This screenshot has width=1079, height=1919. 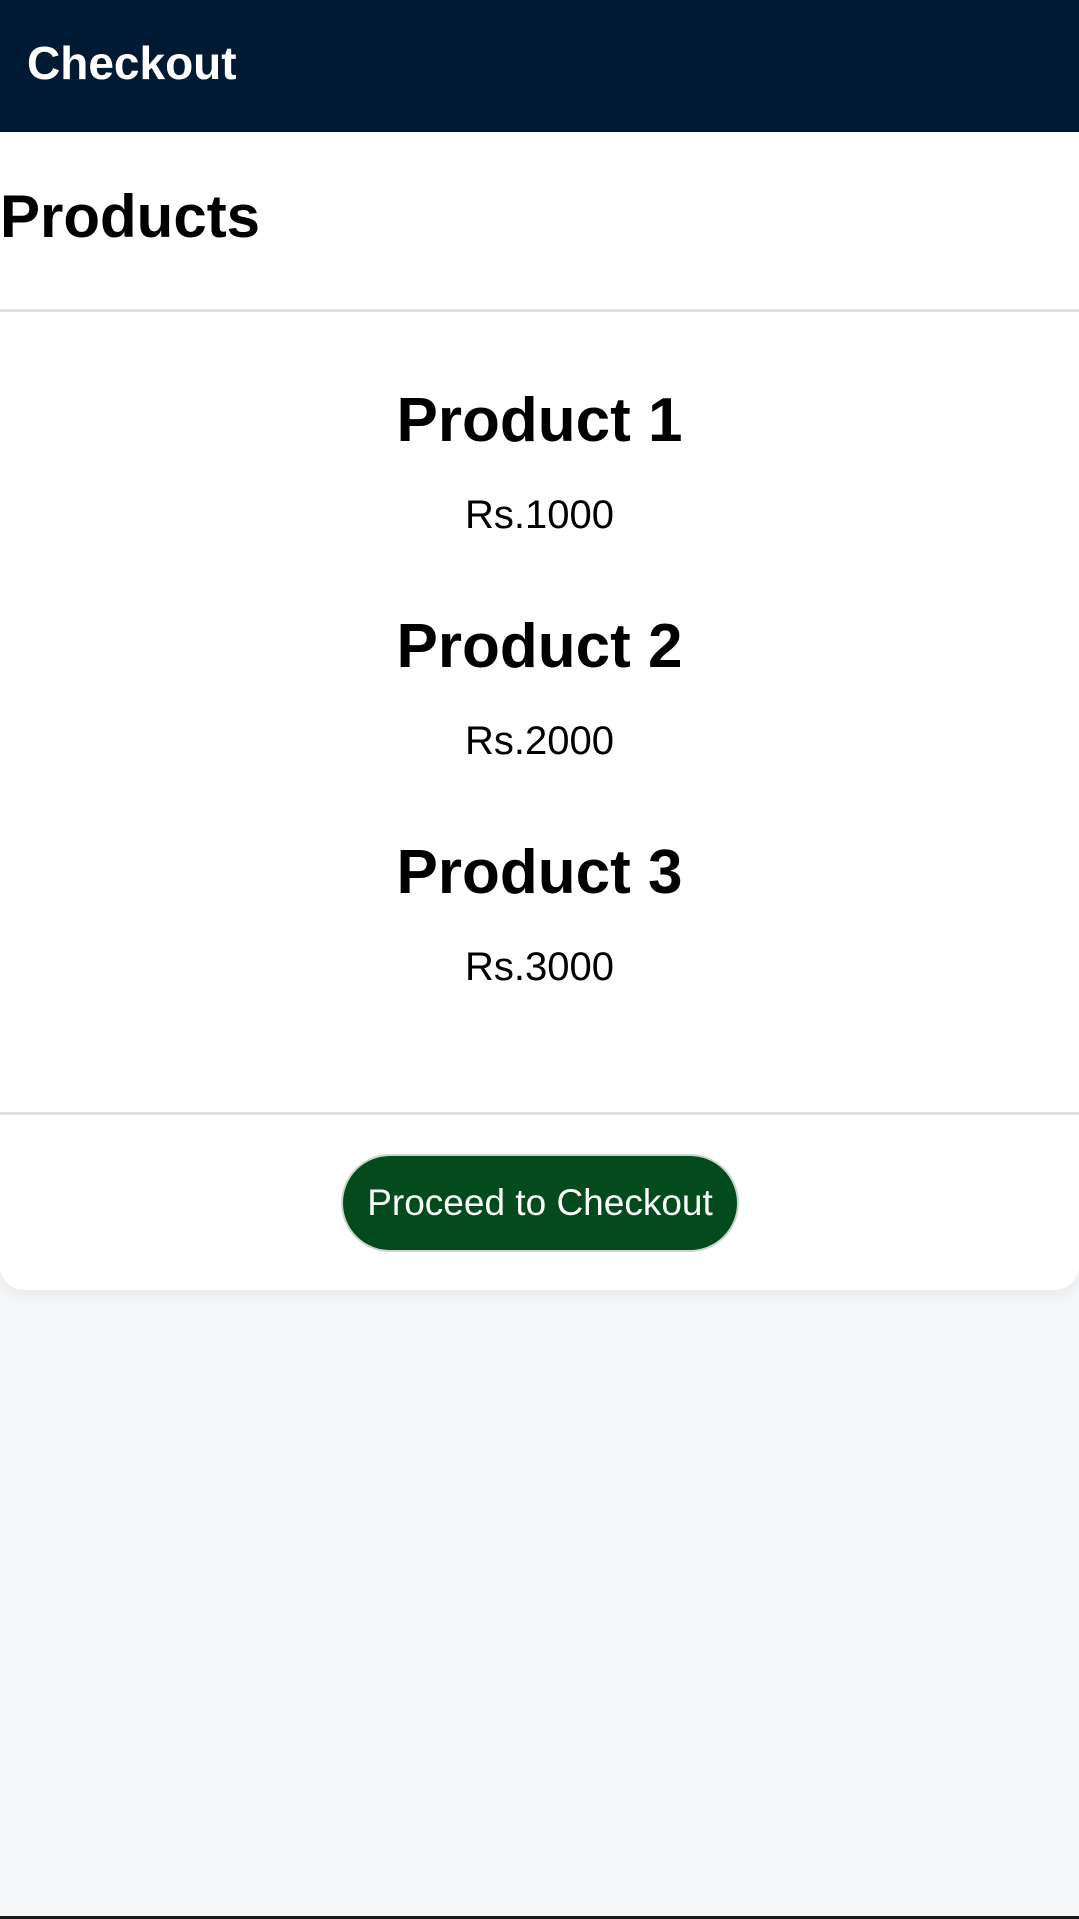 I want to click on products-heading: Products, so click(x=130, y=216).